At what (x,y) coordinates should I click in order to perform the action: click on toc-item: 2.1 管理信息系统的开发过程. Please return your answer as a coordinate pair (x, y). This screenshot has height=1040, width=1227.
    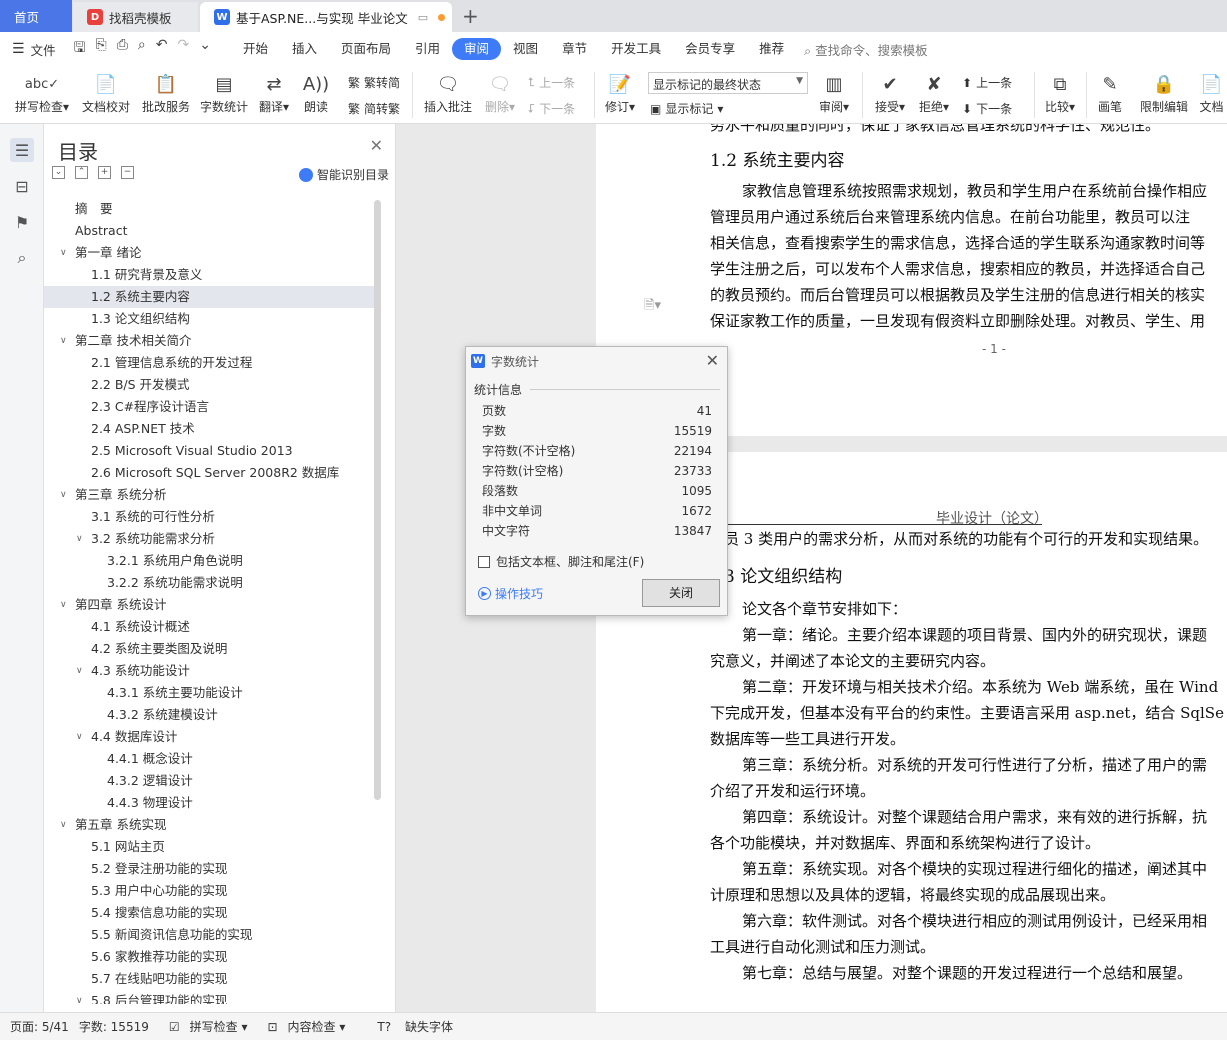
    Looking at the image, I should click on (209, 363).